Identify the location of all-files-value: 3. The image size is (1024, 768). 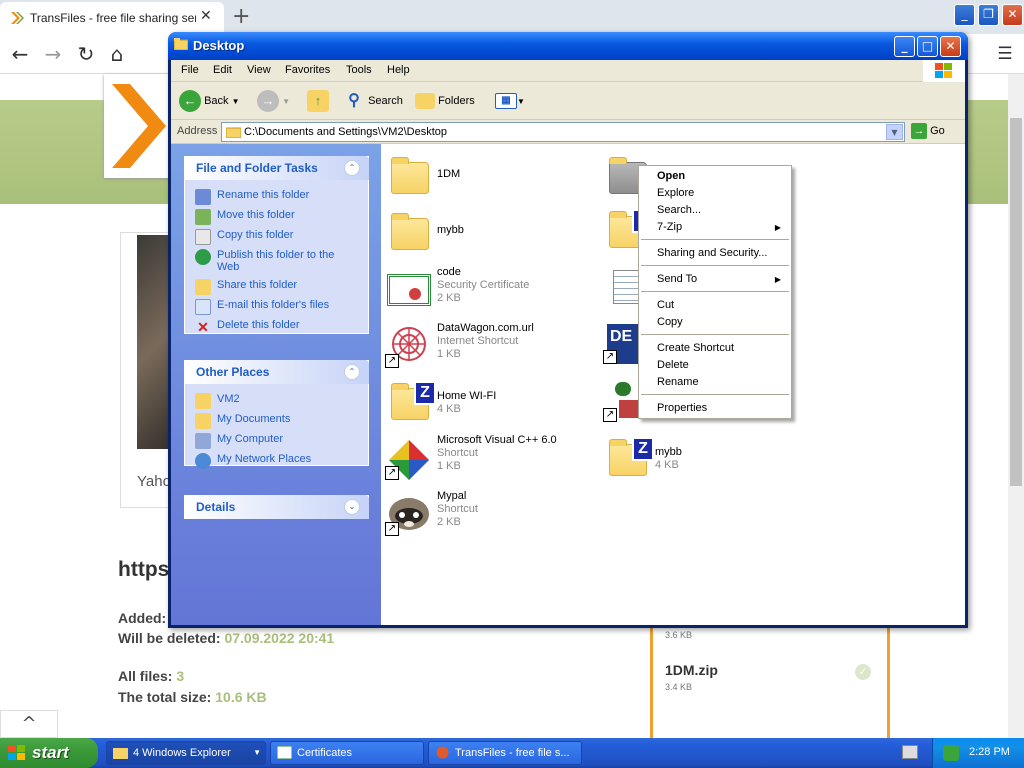
(180, 676).